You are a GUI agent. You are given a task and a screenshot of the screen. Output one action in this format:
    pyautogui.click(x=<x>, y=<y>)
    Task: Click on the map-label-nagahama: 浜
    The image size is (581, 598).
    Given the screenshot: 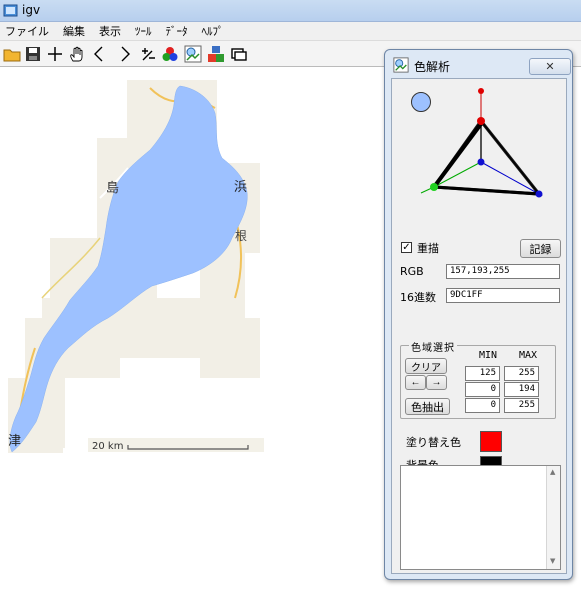 What is the action you would take?
    pyautogui.click(x=240, y=187)
    